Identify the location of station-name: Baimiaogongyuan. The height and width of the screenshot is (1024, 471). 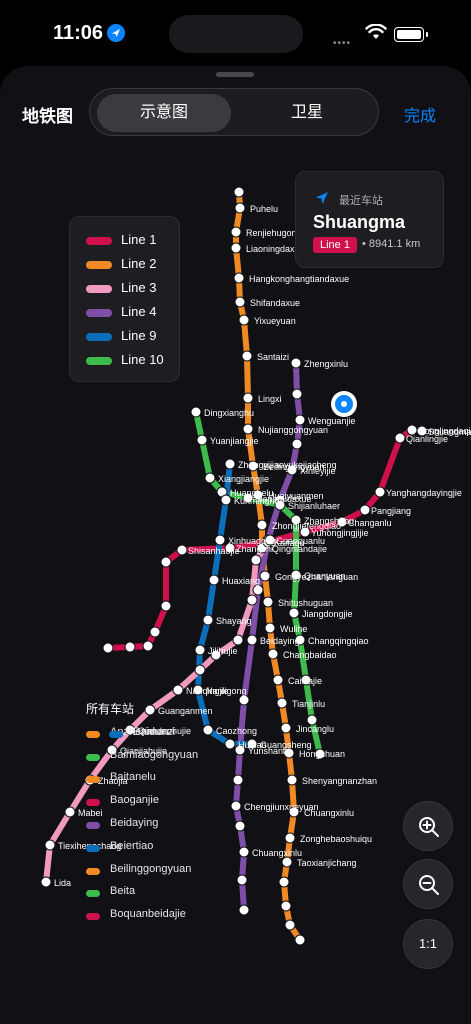
(154, 755).